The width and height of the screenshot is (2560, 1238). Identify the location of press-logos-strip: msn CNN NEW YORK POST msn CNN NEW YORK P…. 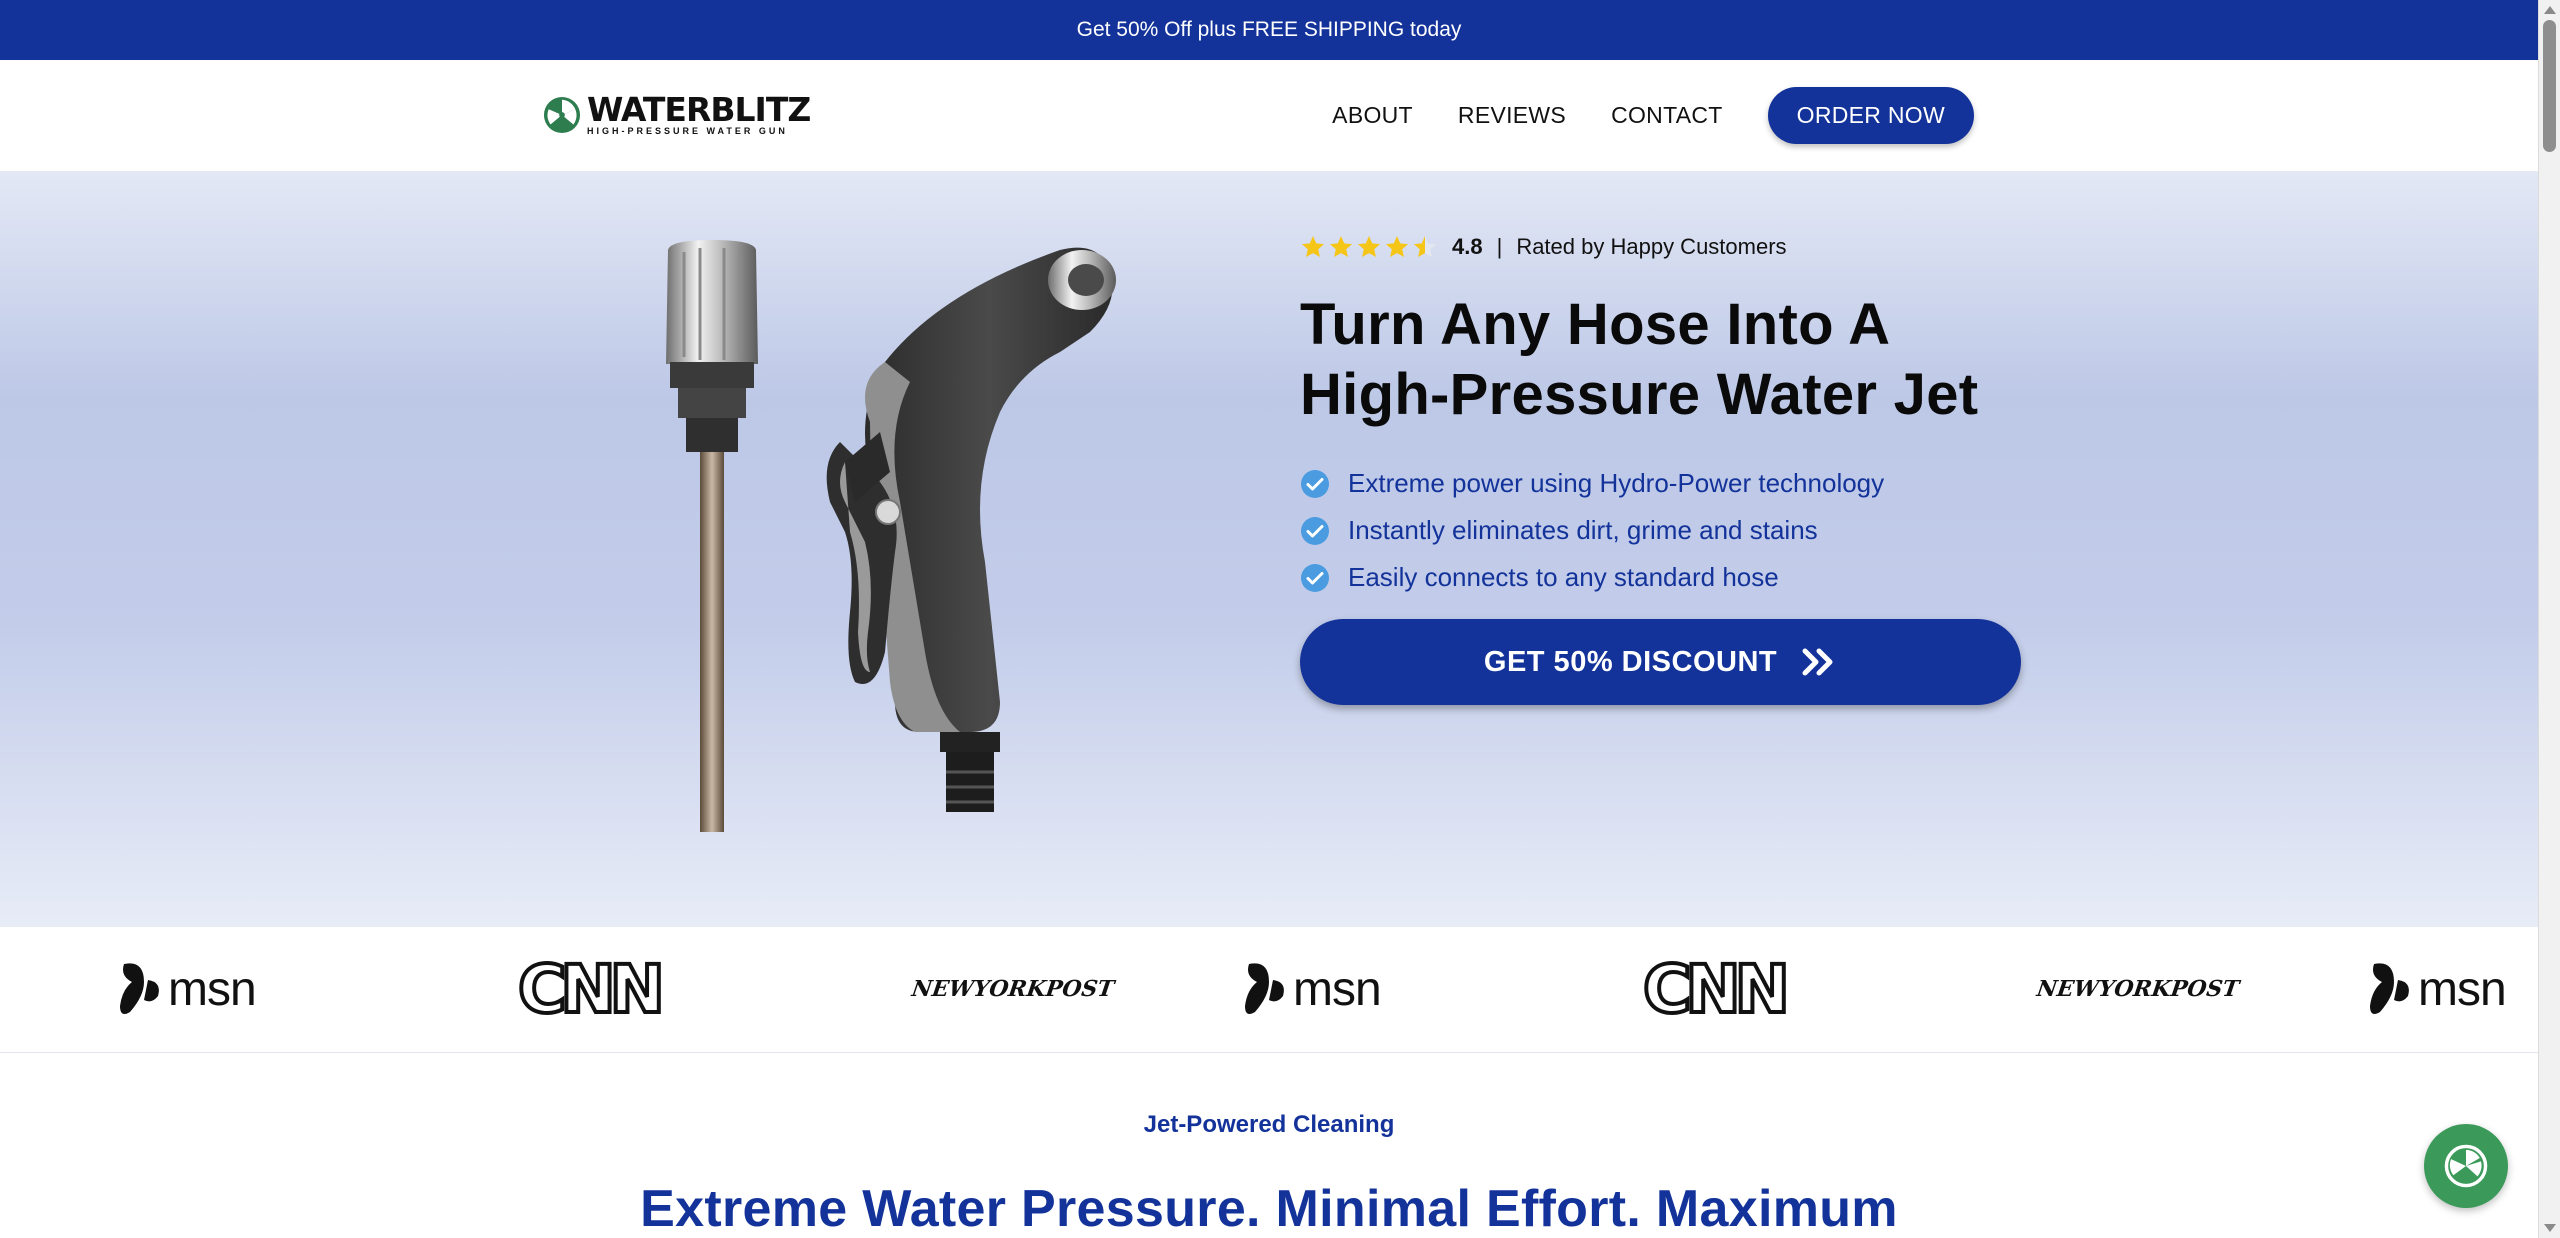
(1269, 990).